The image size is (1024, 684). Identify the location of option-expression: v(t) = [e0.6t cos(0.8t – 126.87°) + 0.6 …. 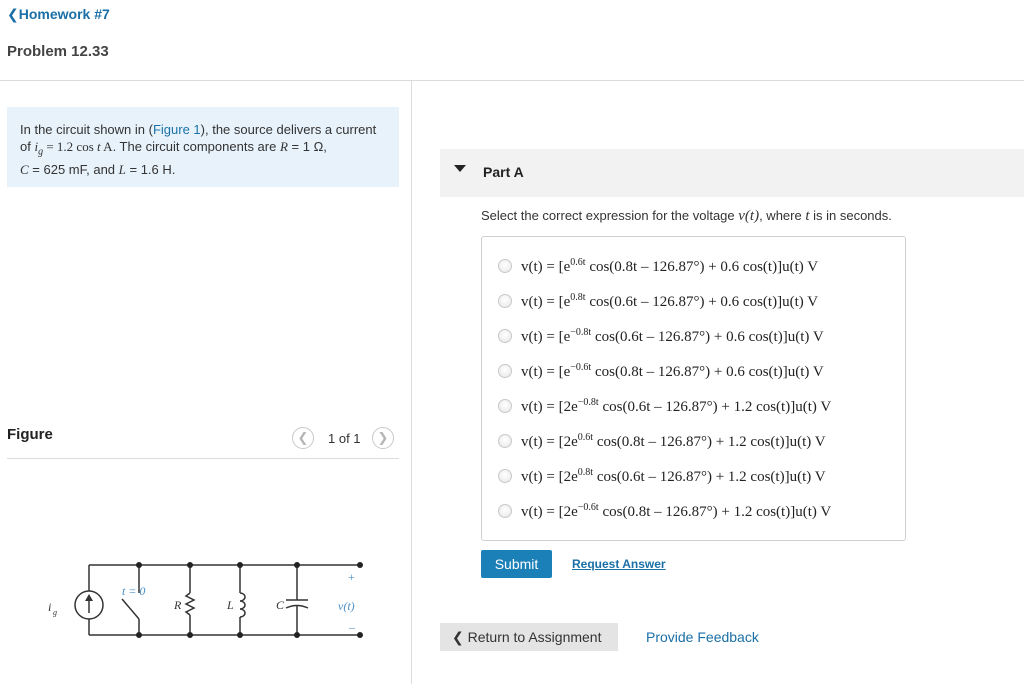
(669, 266).